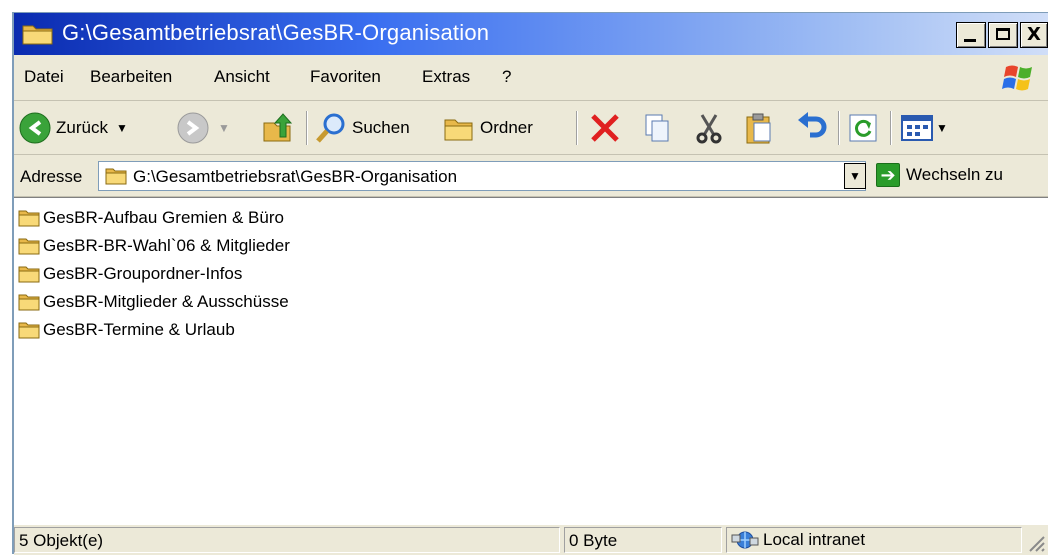  I want to click on list-item: GesBR-Mitglieder & Ausschüsse, so click(153, 302).